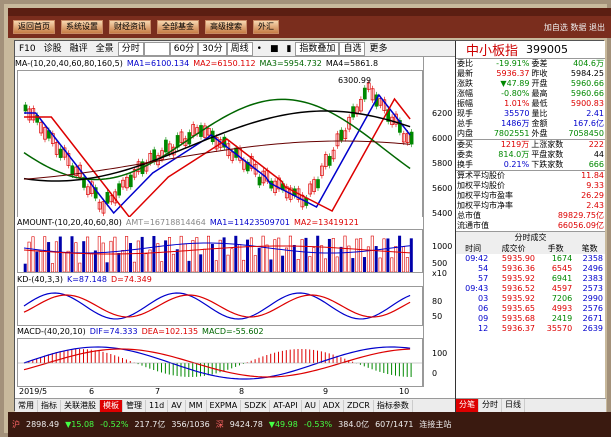 This screenshot has width=611, height=437. Describe the element at coordinates (156, 48) in the screenshot. I see `chart-tab-5: 日线` at that location.